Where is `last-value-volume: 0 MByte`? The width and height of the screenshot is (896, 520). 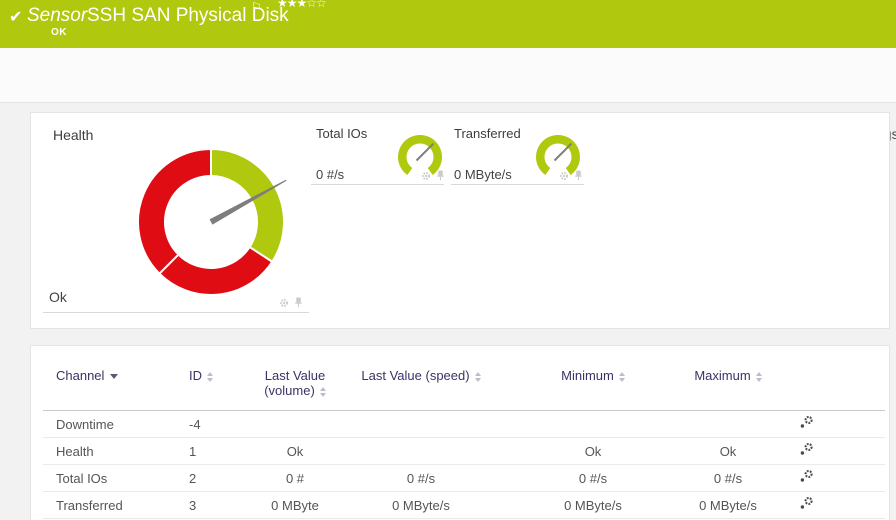 last-value-volume: 0 MByte is located at coordinates (295, 505).